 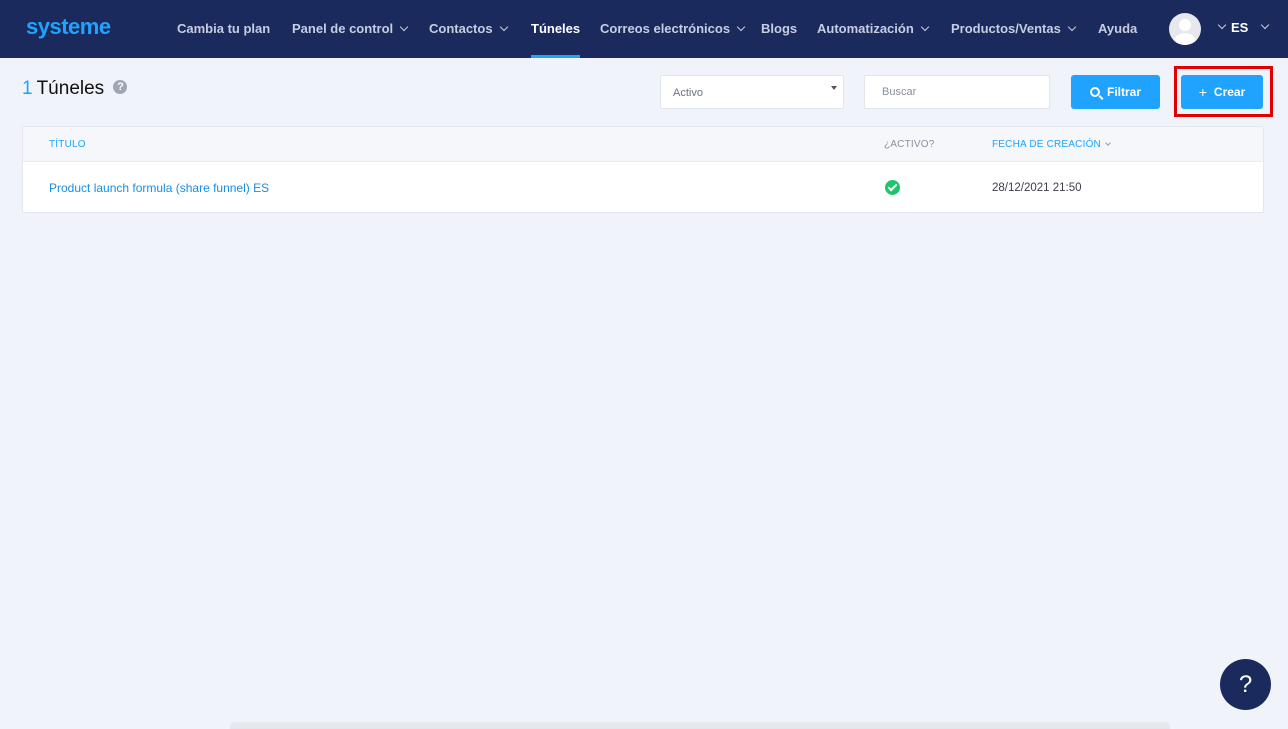 I want to click on nav-item-dashboard: Panel de control, so click(x=350, y=29).